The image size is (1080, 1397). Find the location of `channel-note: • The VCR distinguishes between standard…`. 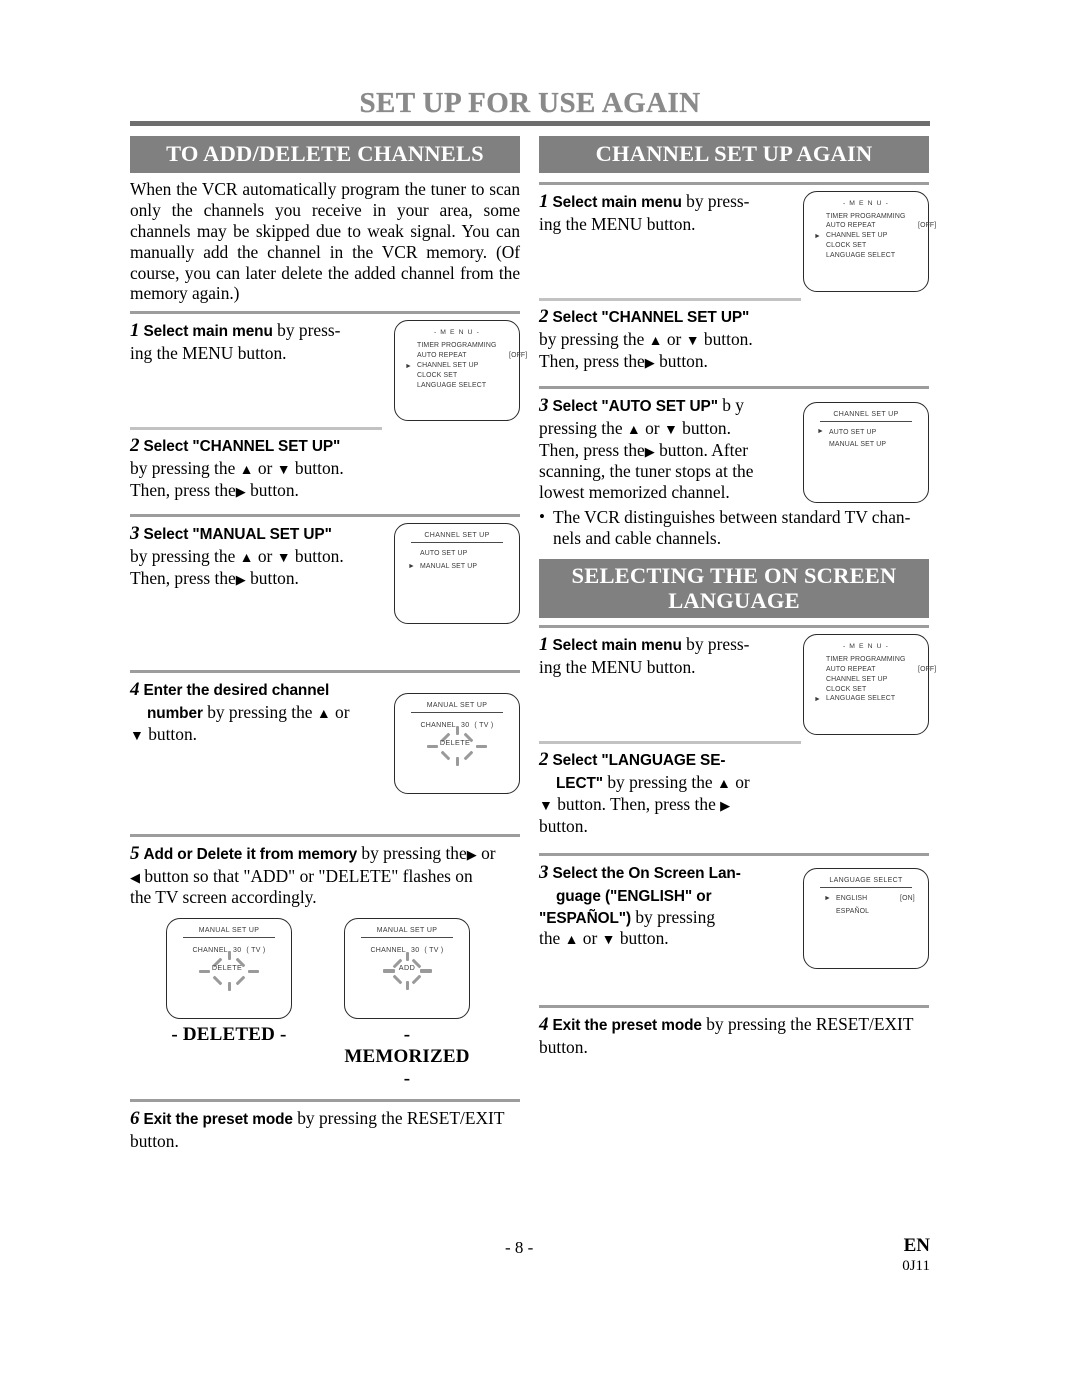

channel-note: • The VCR distinguishes between standard… is located at coordinates (734, 528).